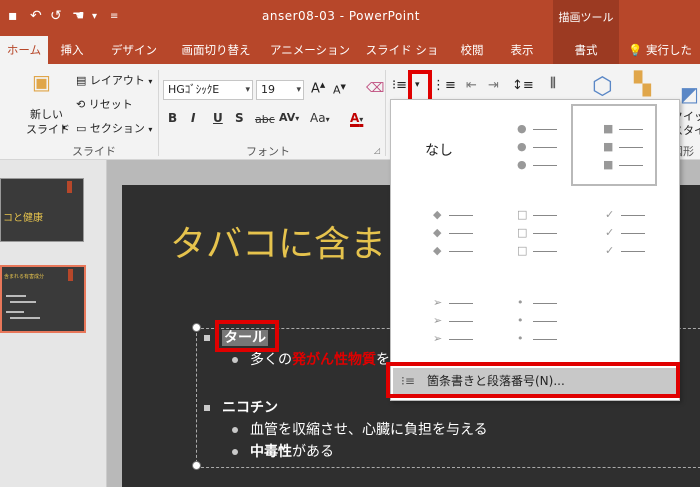 Image resolution: width=700 pixels, height=487 pixels. Describe the element at coordinates (110, 104) in the screenshot. I see `reset-label: リセット` at that location.